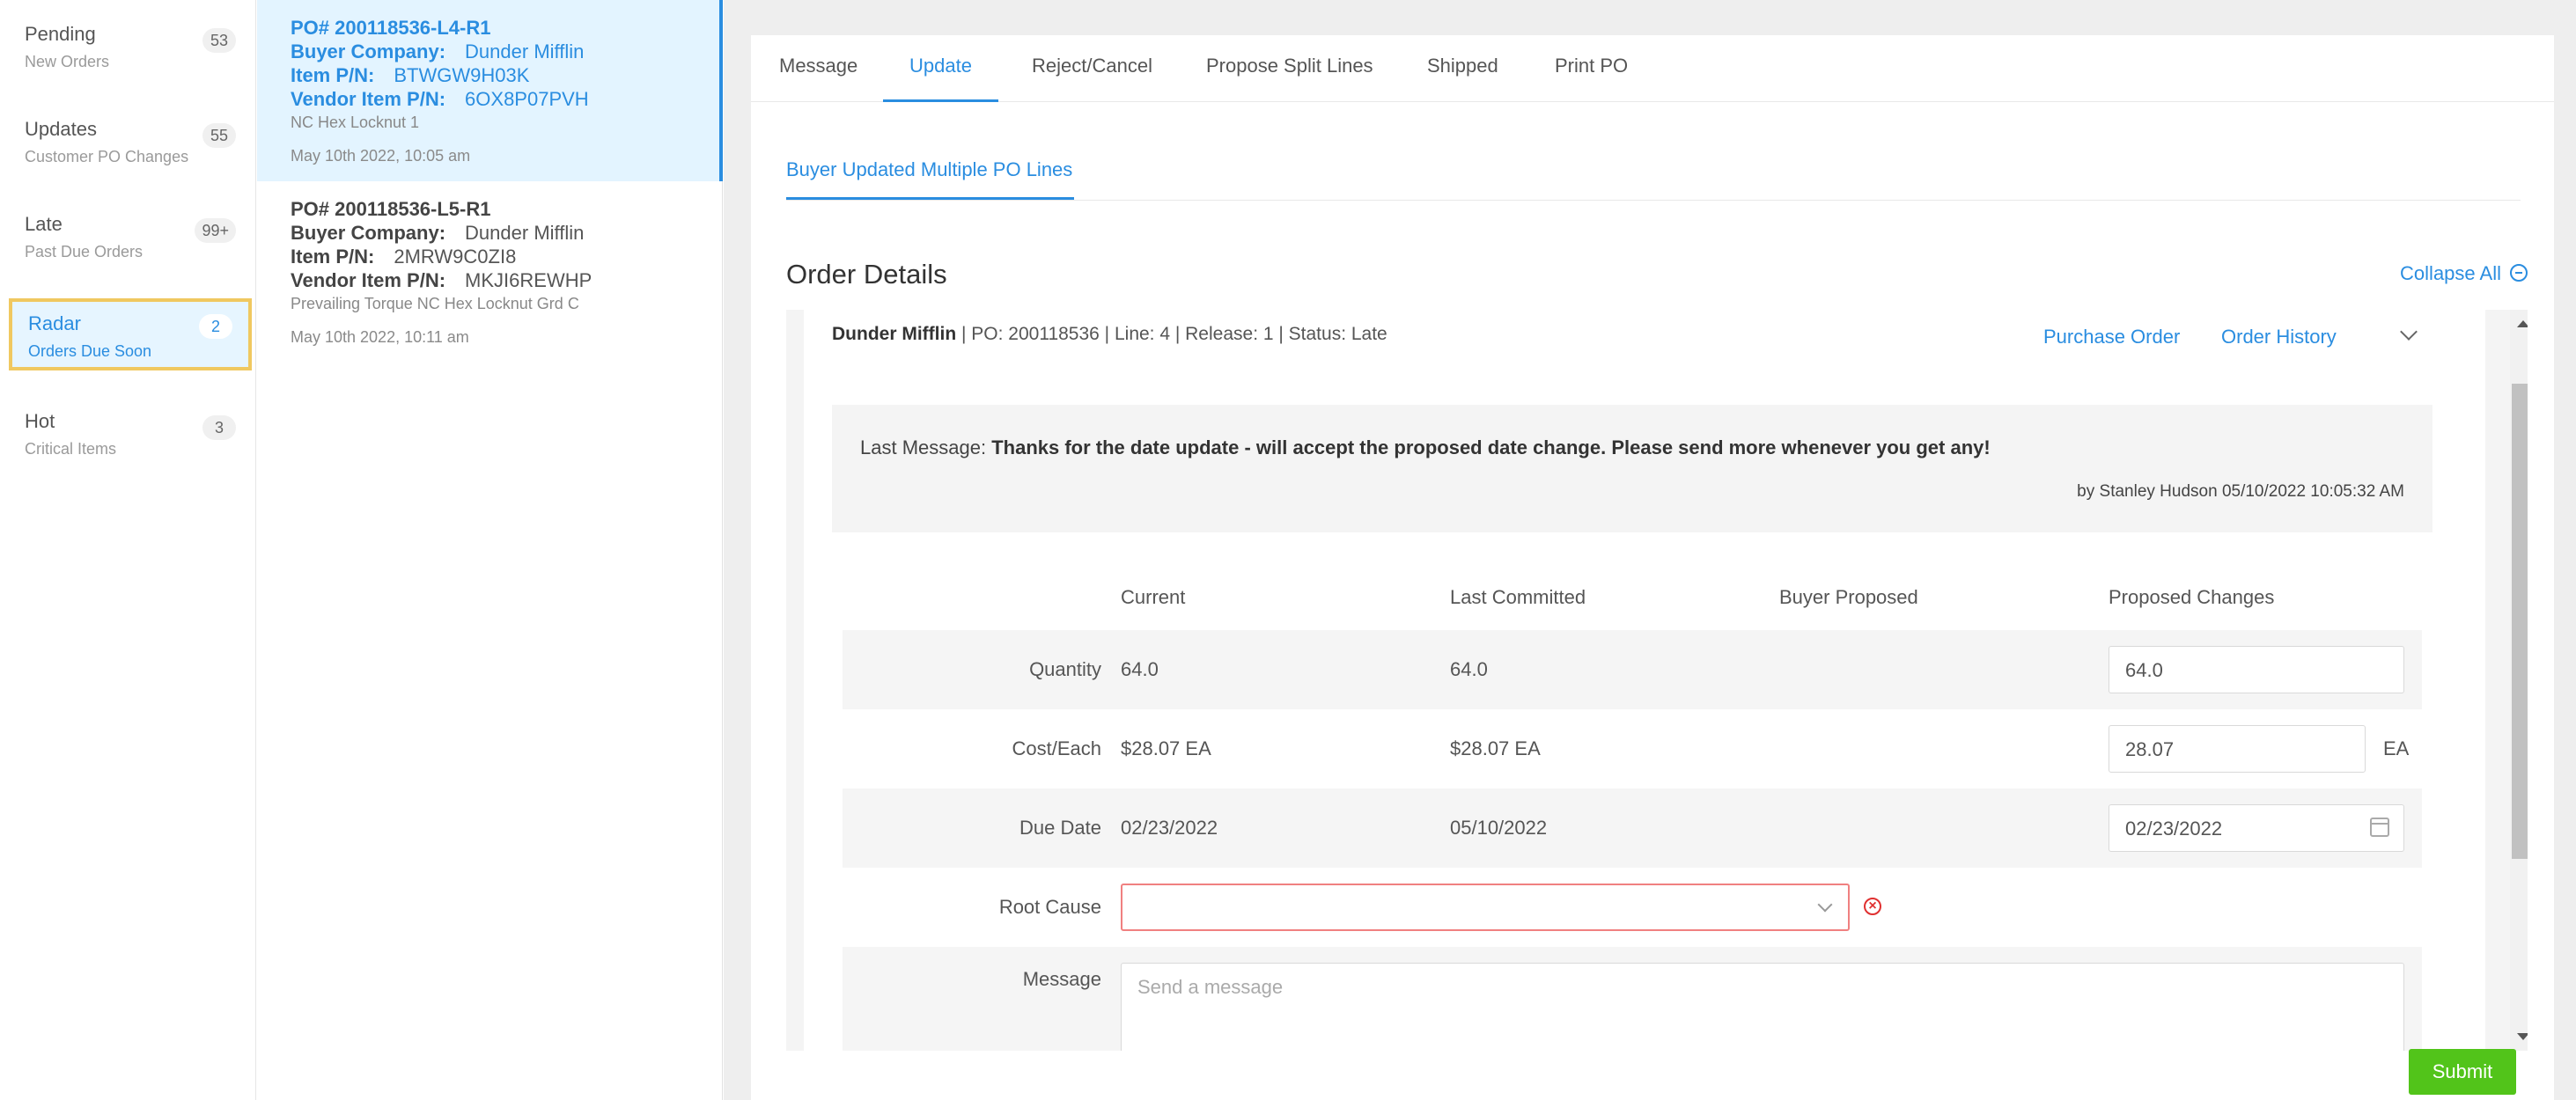 The image size is (2576, 1100). I want to click on due-date-picker: 02/23/2022, so click(2256, 828).